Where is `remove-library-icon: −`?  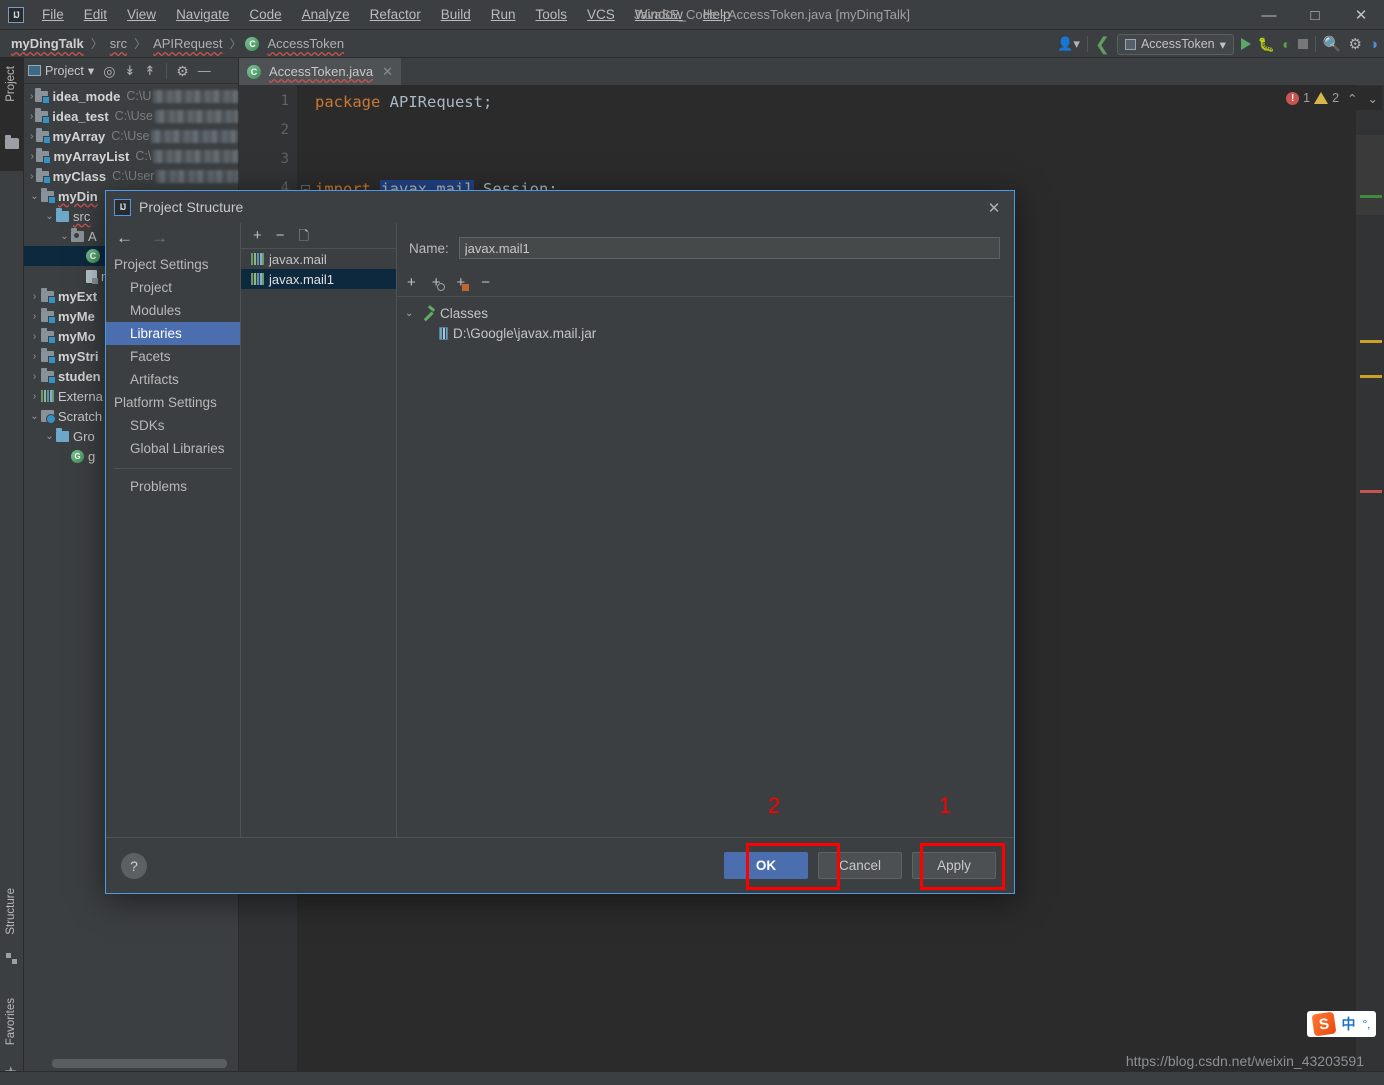
remove-library-icon: − is located at coordinates (280, 235).